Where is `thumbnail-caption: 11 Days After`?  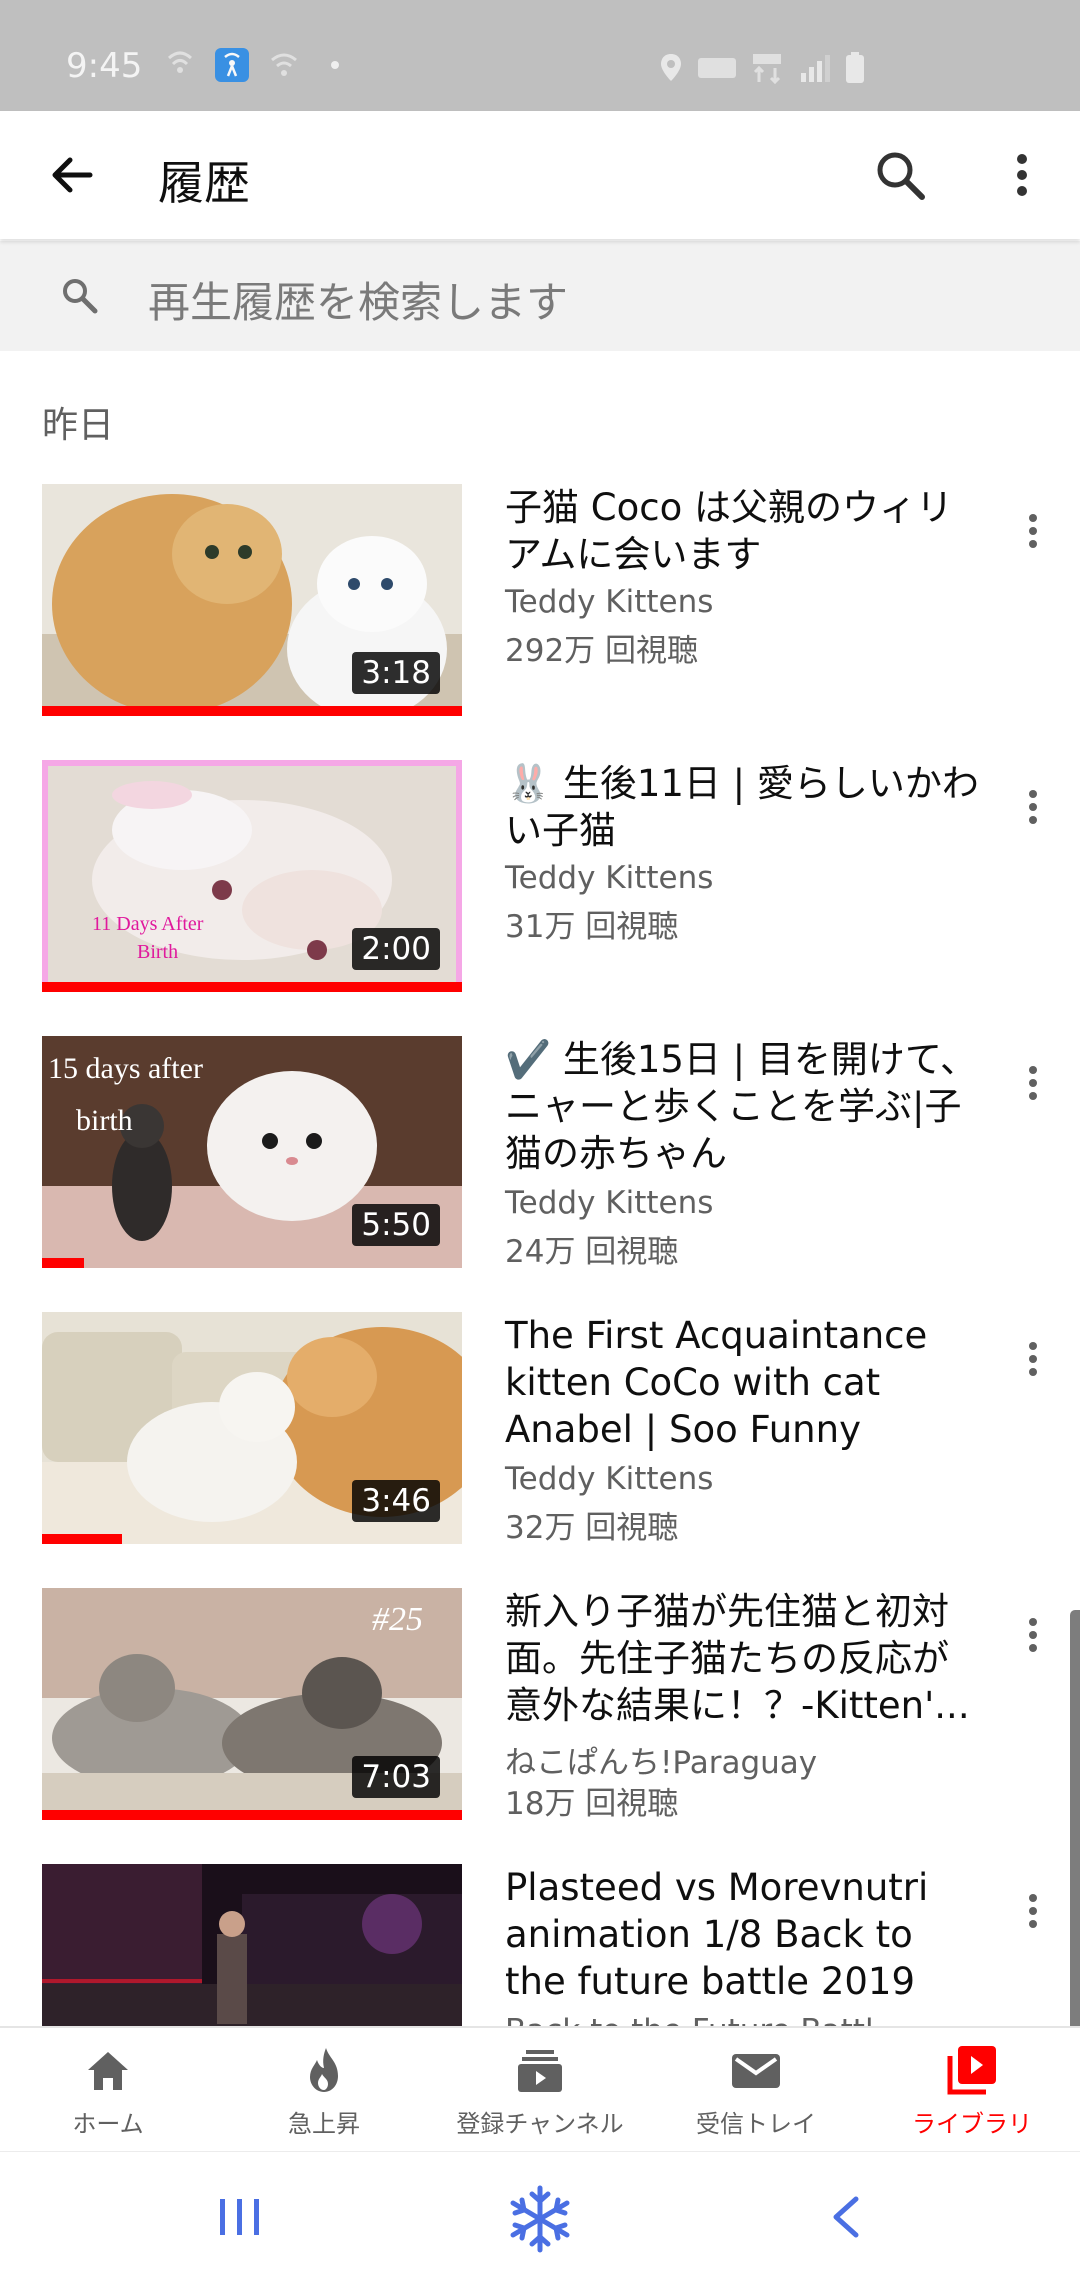
thumbnail-caption: 11 Days After is located at coordinates (148, 924).